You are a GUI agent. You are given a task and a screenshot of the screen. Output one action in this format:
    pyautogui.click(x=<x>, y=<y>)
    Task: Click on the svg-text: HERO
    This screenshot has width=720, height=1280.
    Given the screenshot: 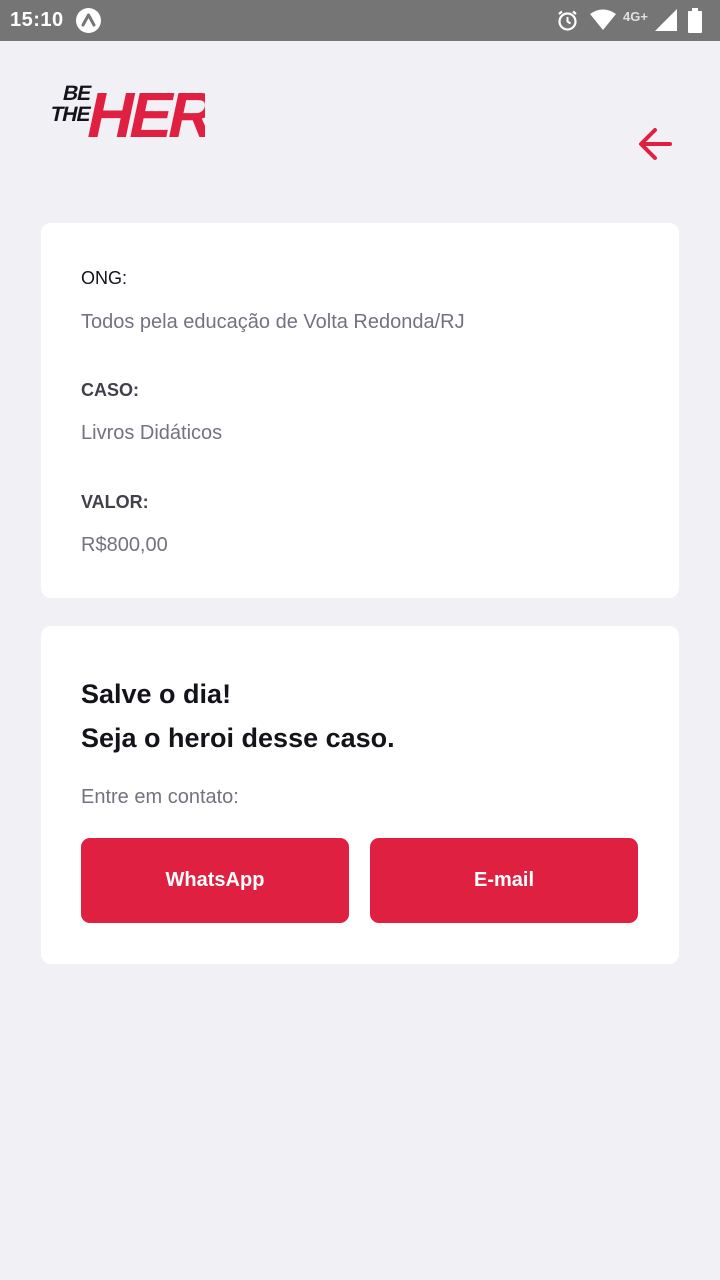 What is the action you would take?
    pyautogui.click(x=143, y=111)
    